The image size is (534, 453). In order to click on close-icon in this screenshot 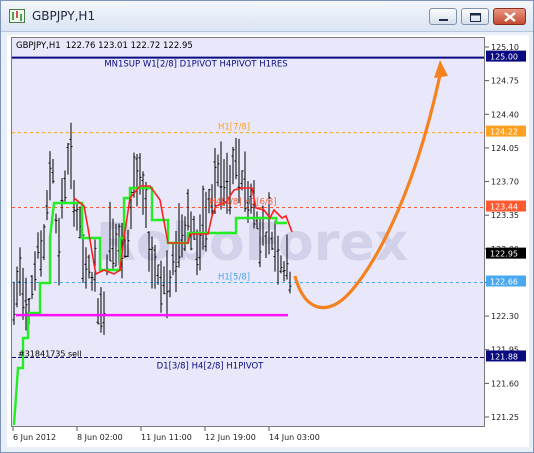, I will do `click(510, 17)`.